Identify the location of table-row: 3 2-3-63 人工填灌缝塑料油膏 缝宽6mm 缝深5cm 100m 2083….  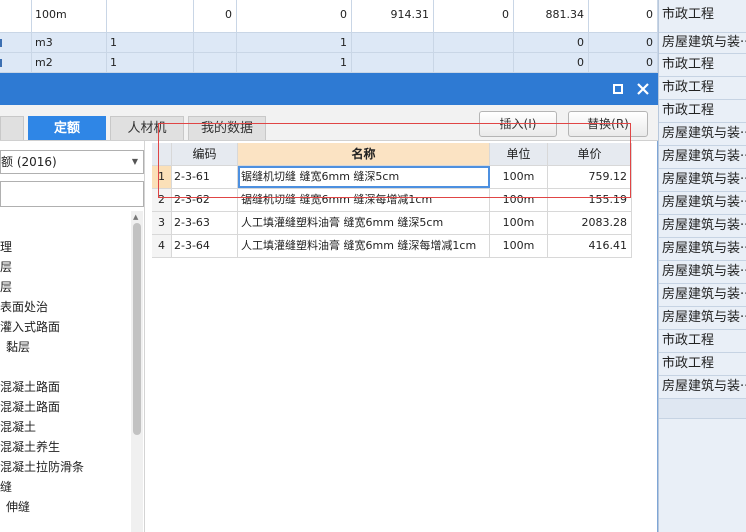
(392, 223).